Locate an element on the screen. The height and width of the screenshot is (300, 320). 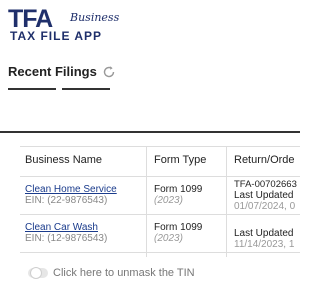
last-updated-date: 11/14/2023, 1 is located at coordinates (264, 244).